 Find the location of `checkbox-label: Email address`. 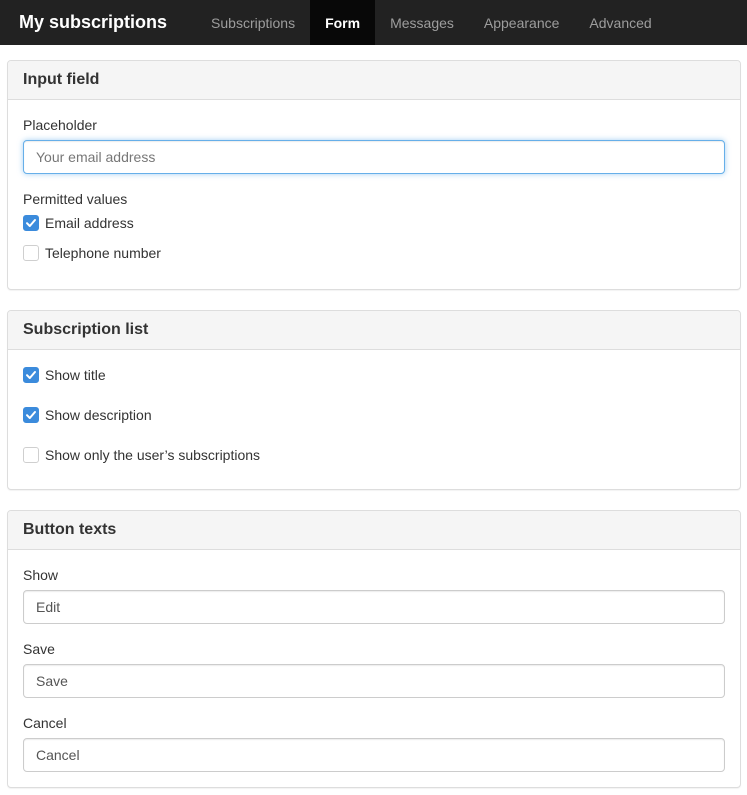

checkbox-label: Email address is located at coordinates (89, 223).